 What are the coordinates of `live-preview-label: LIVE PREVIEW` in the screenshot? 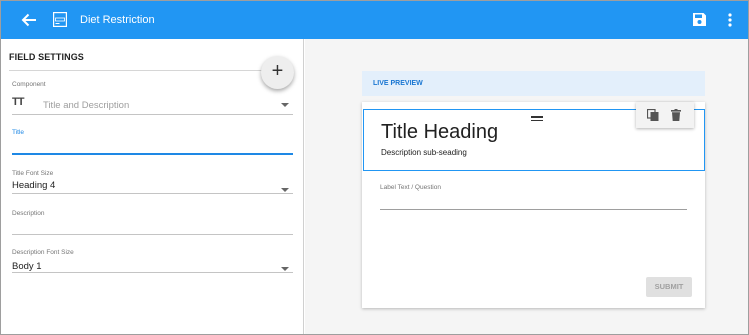 It's located at (398, 83).